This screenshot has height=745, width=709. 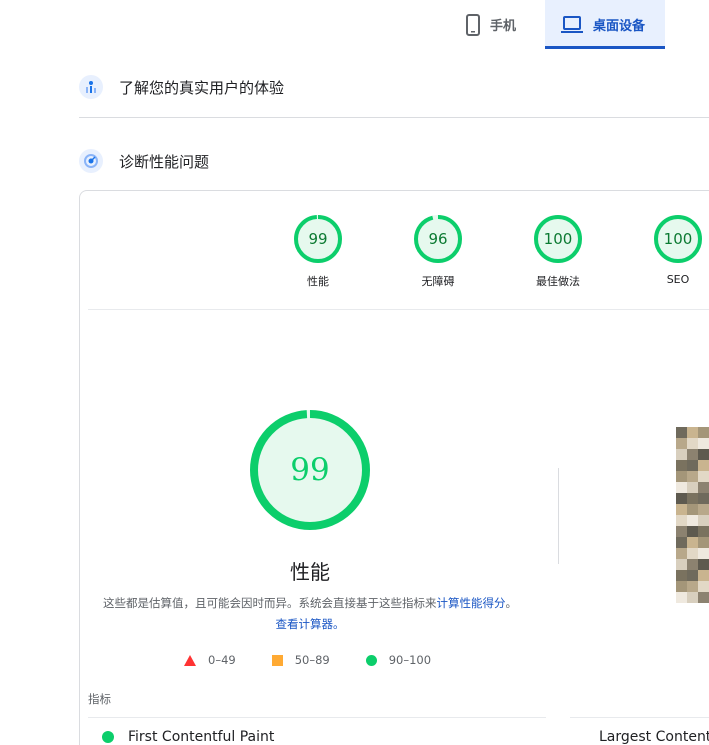 I want to click on legend-average: 50–89, so click(x=300, y=660).